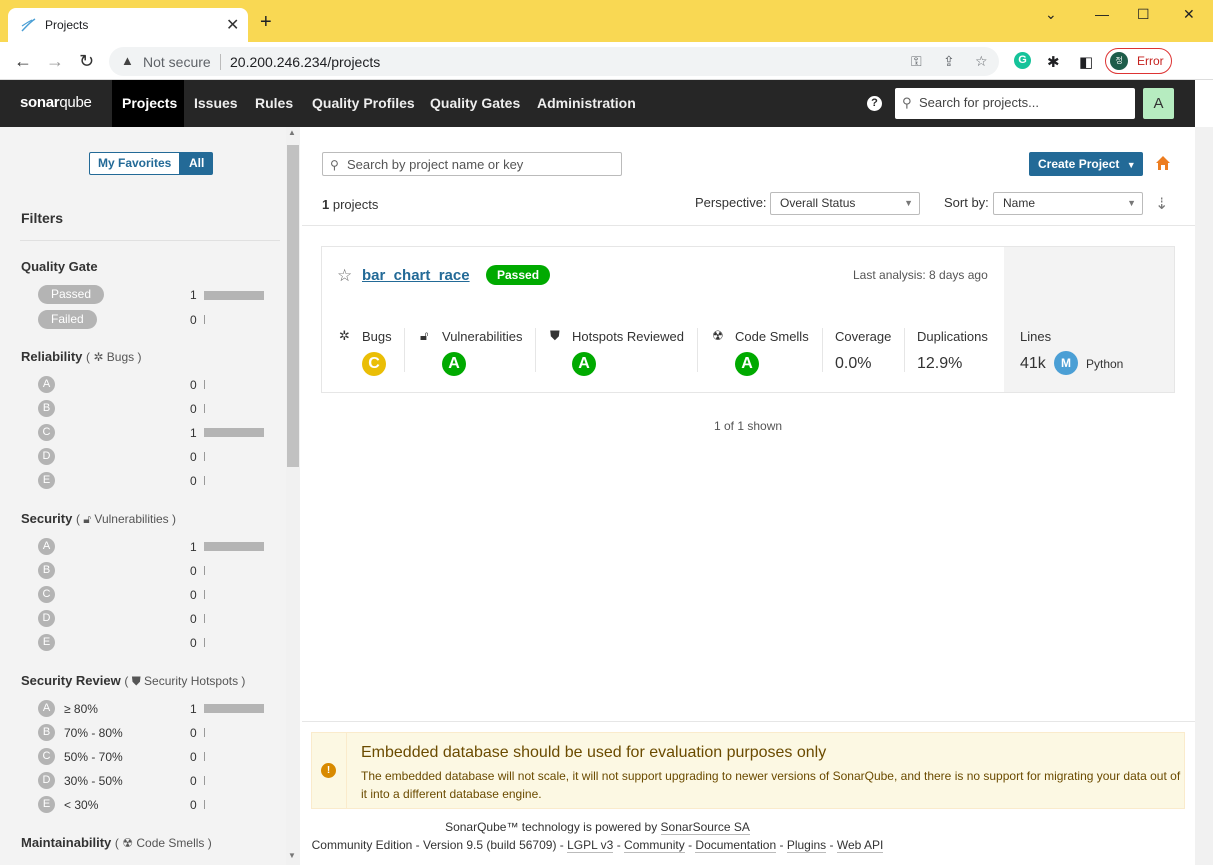 The height and width of the screenshot is (865, 1213). Describe the element at coordinates (618, 845) in the screenshot. I see `footer-sep: -` at that location.